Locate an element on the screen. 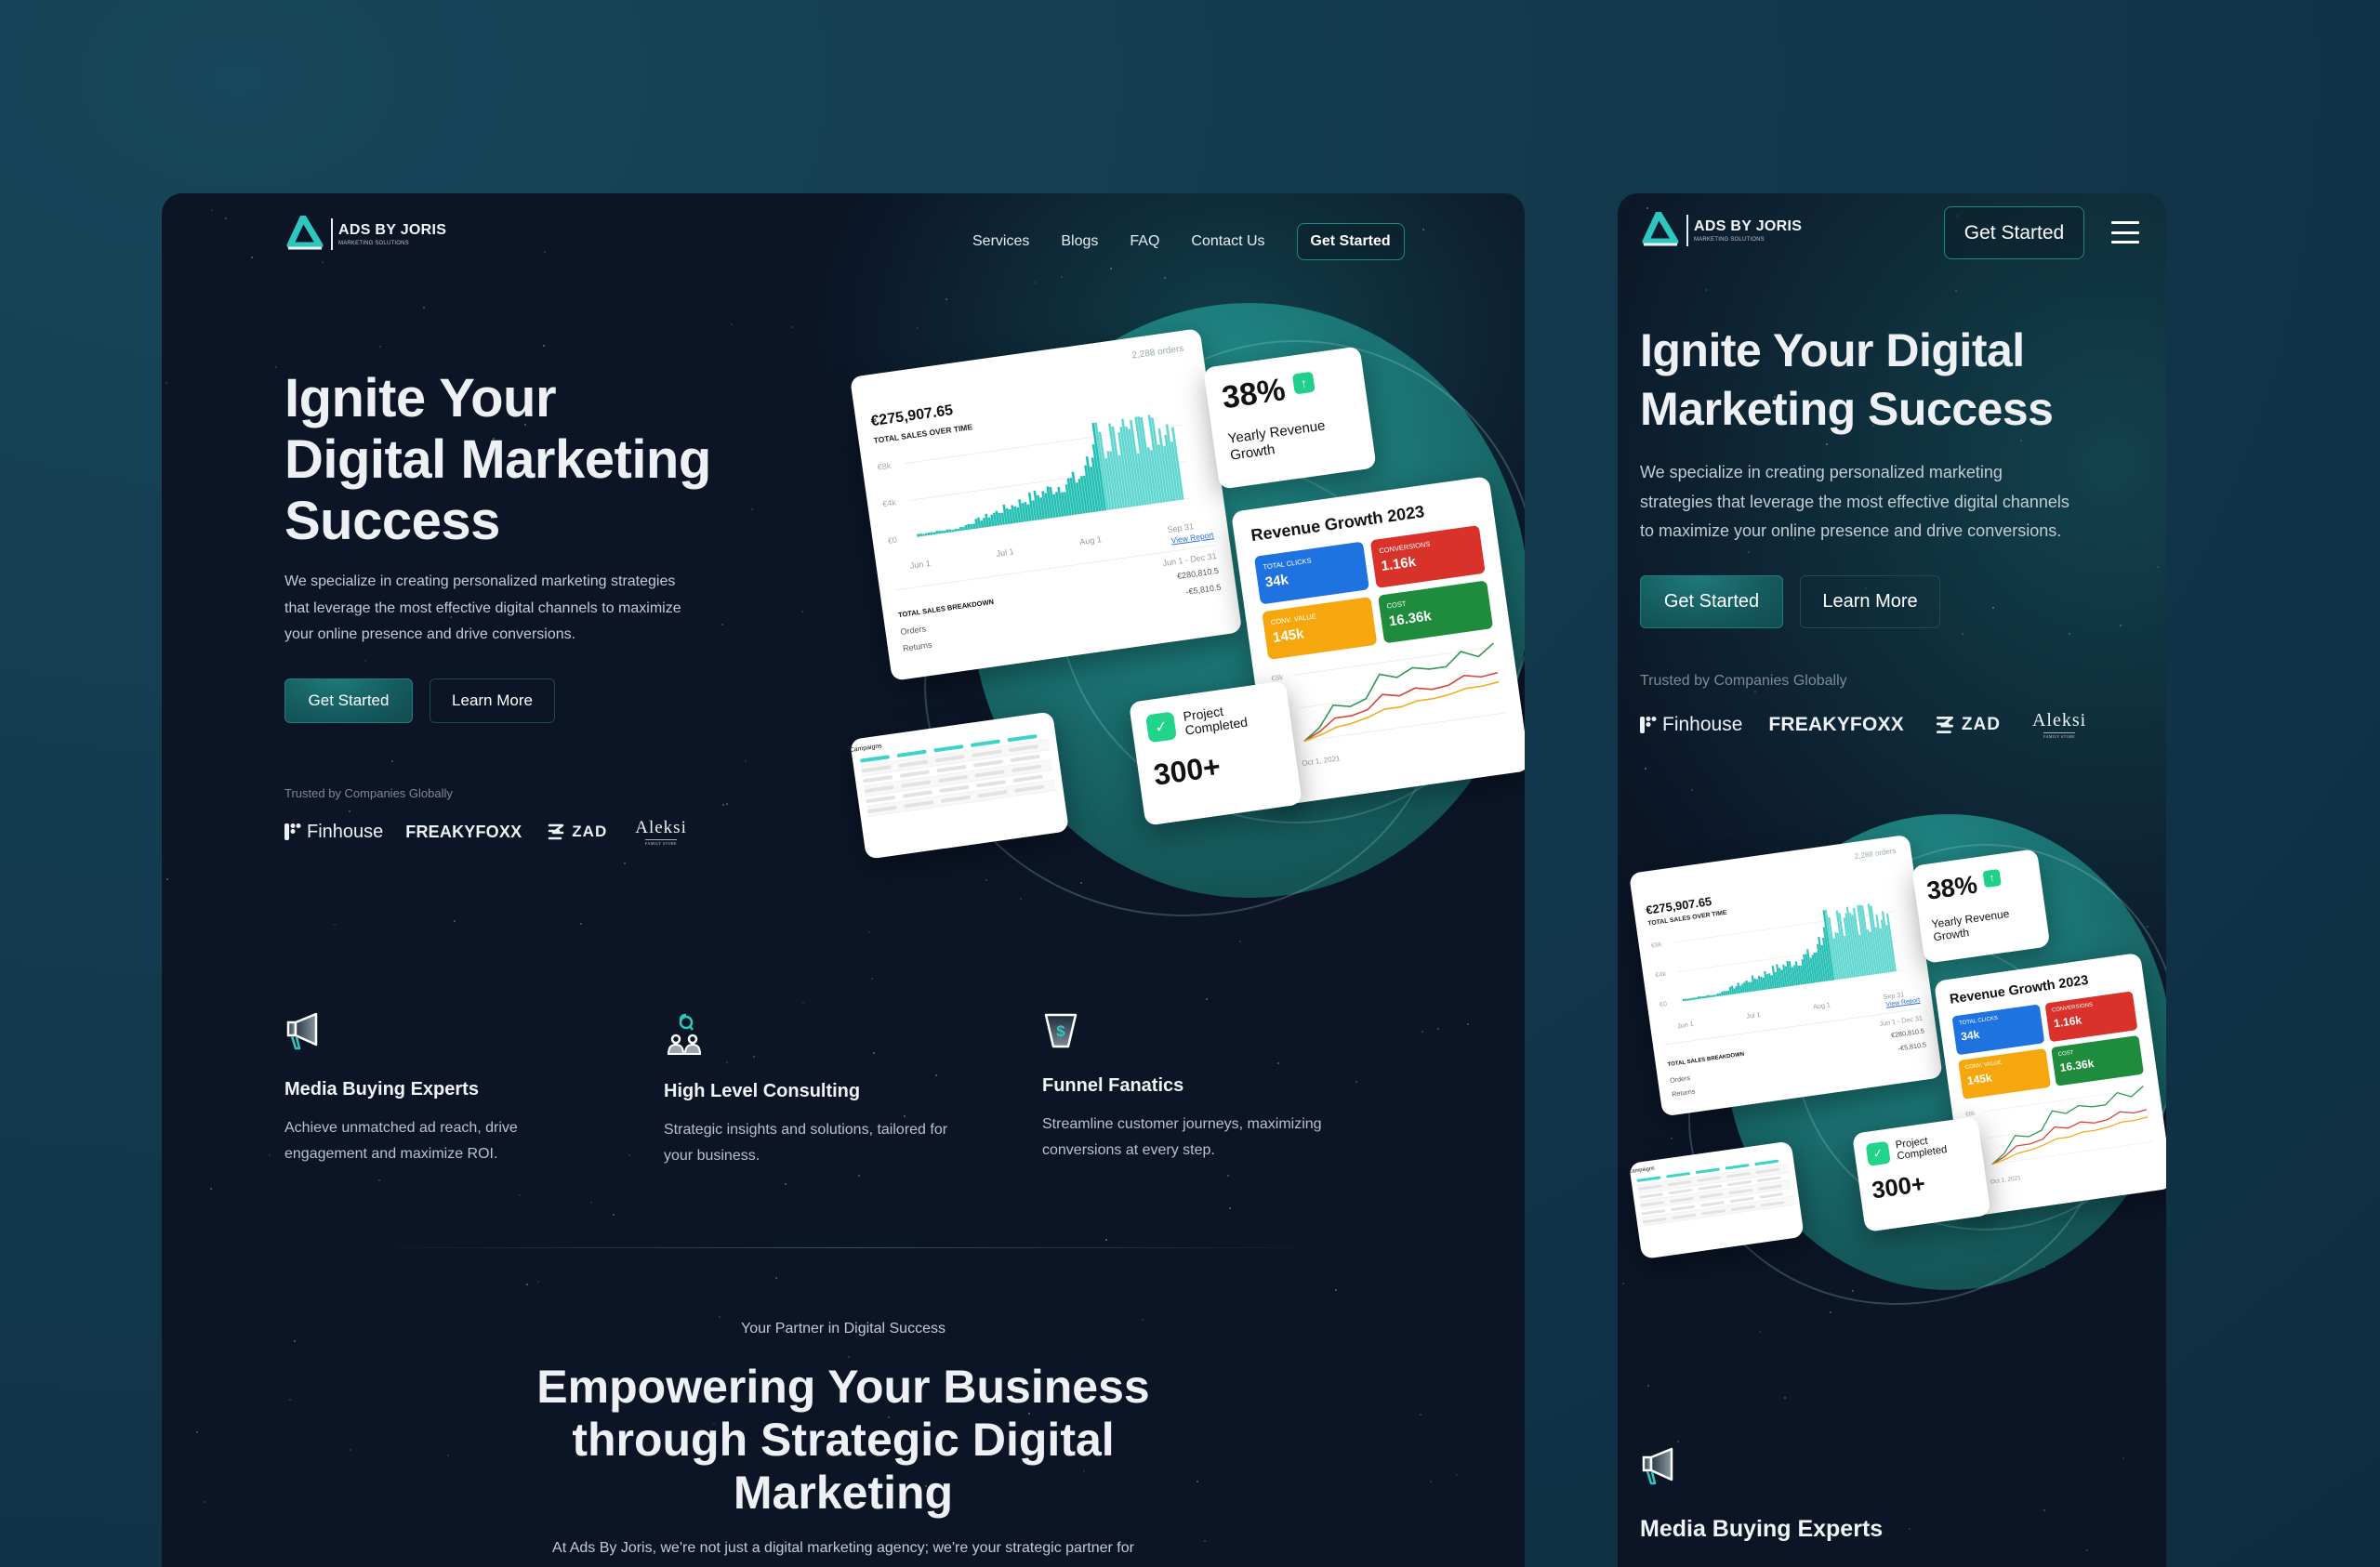  logo-divider is located at coordinates (1687, 230).